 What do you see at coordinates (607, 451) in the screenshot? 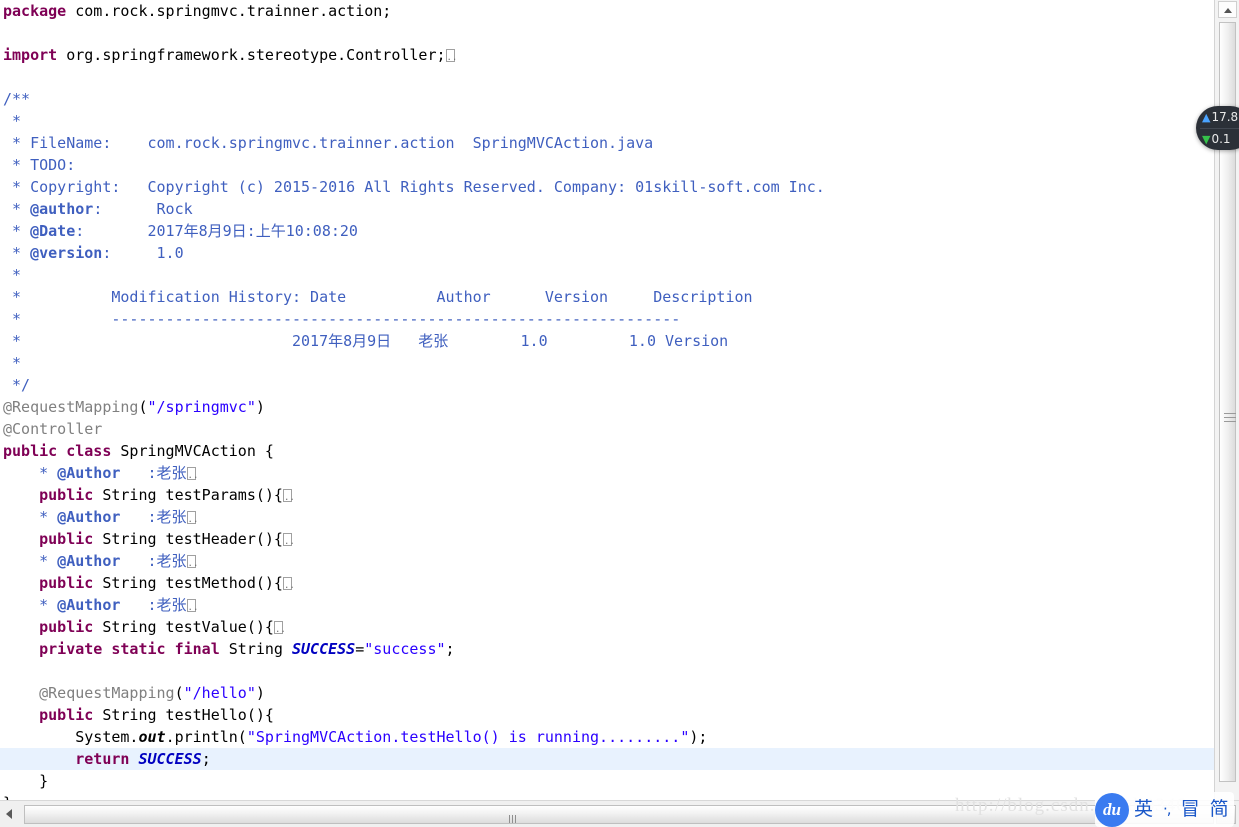
I see `code-line: public class SpringMVCAction {` at bounding box center [607, 451].